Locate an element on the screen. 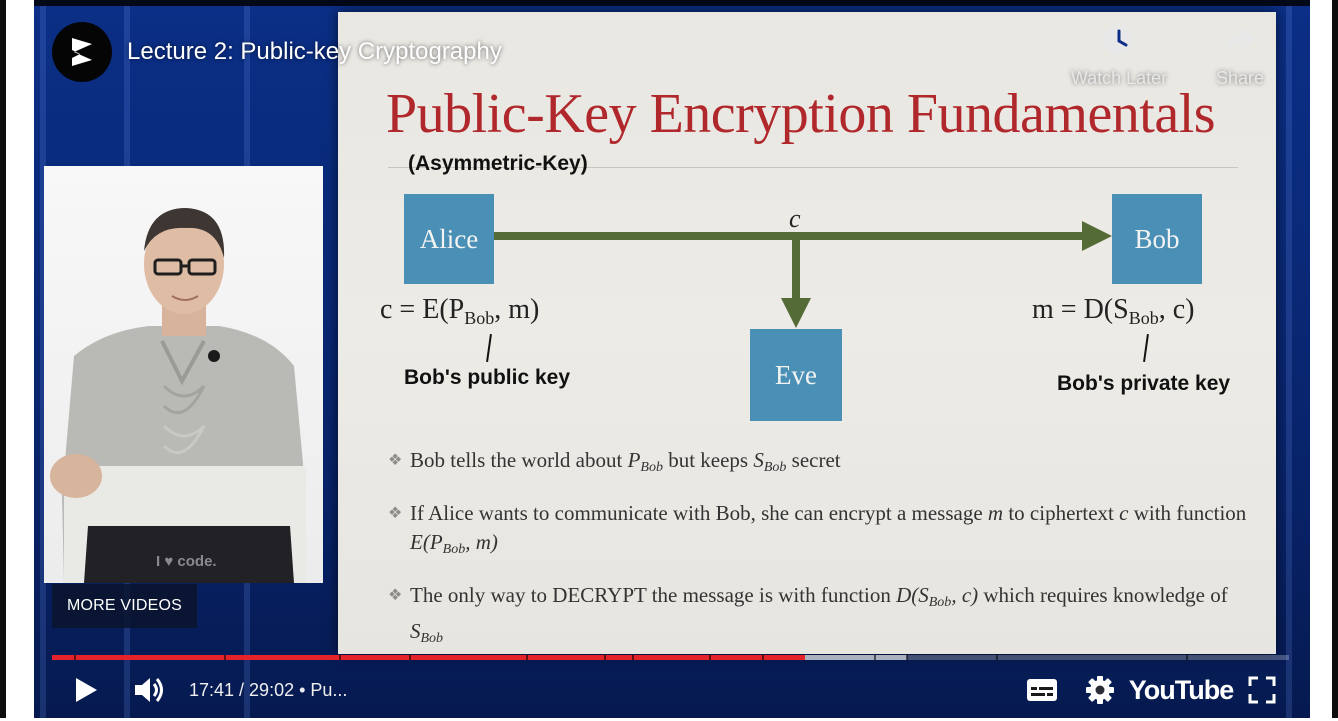 This screenshot has width=1338, height=721. alice-node: Alice is located at coordinates (449, 239).